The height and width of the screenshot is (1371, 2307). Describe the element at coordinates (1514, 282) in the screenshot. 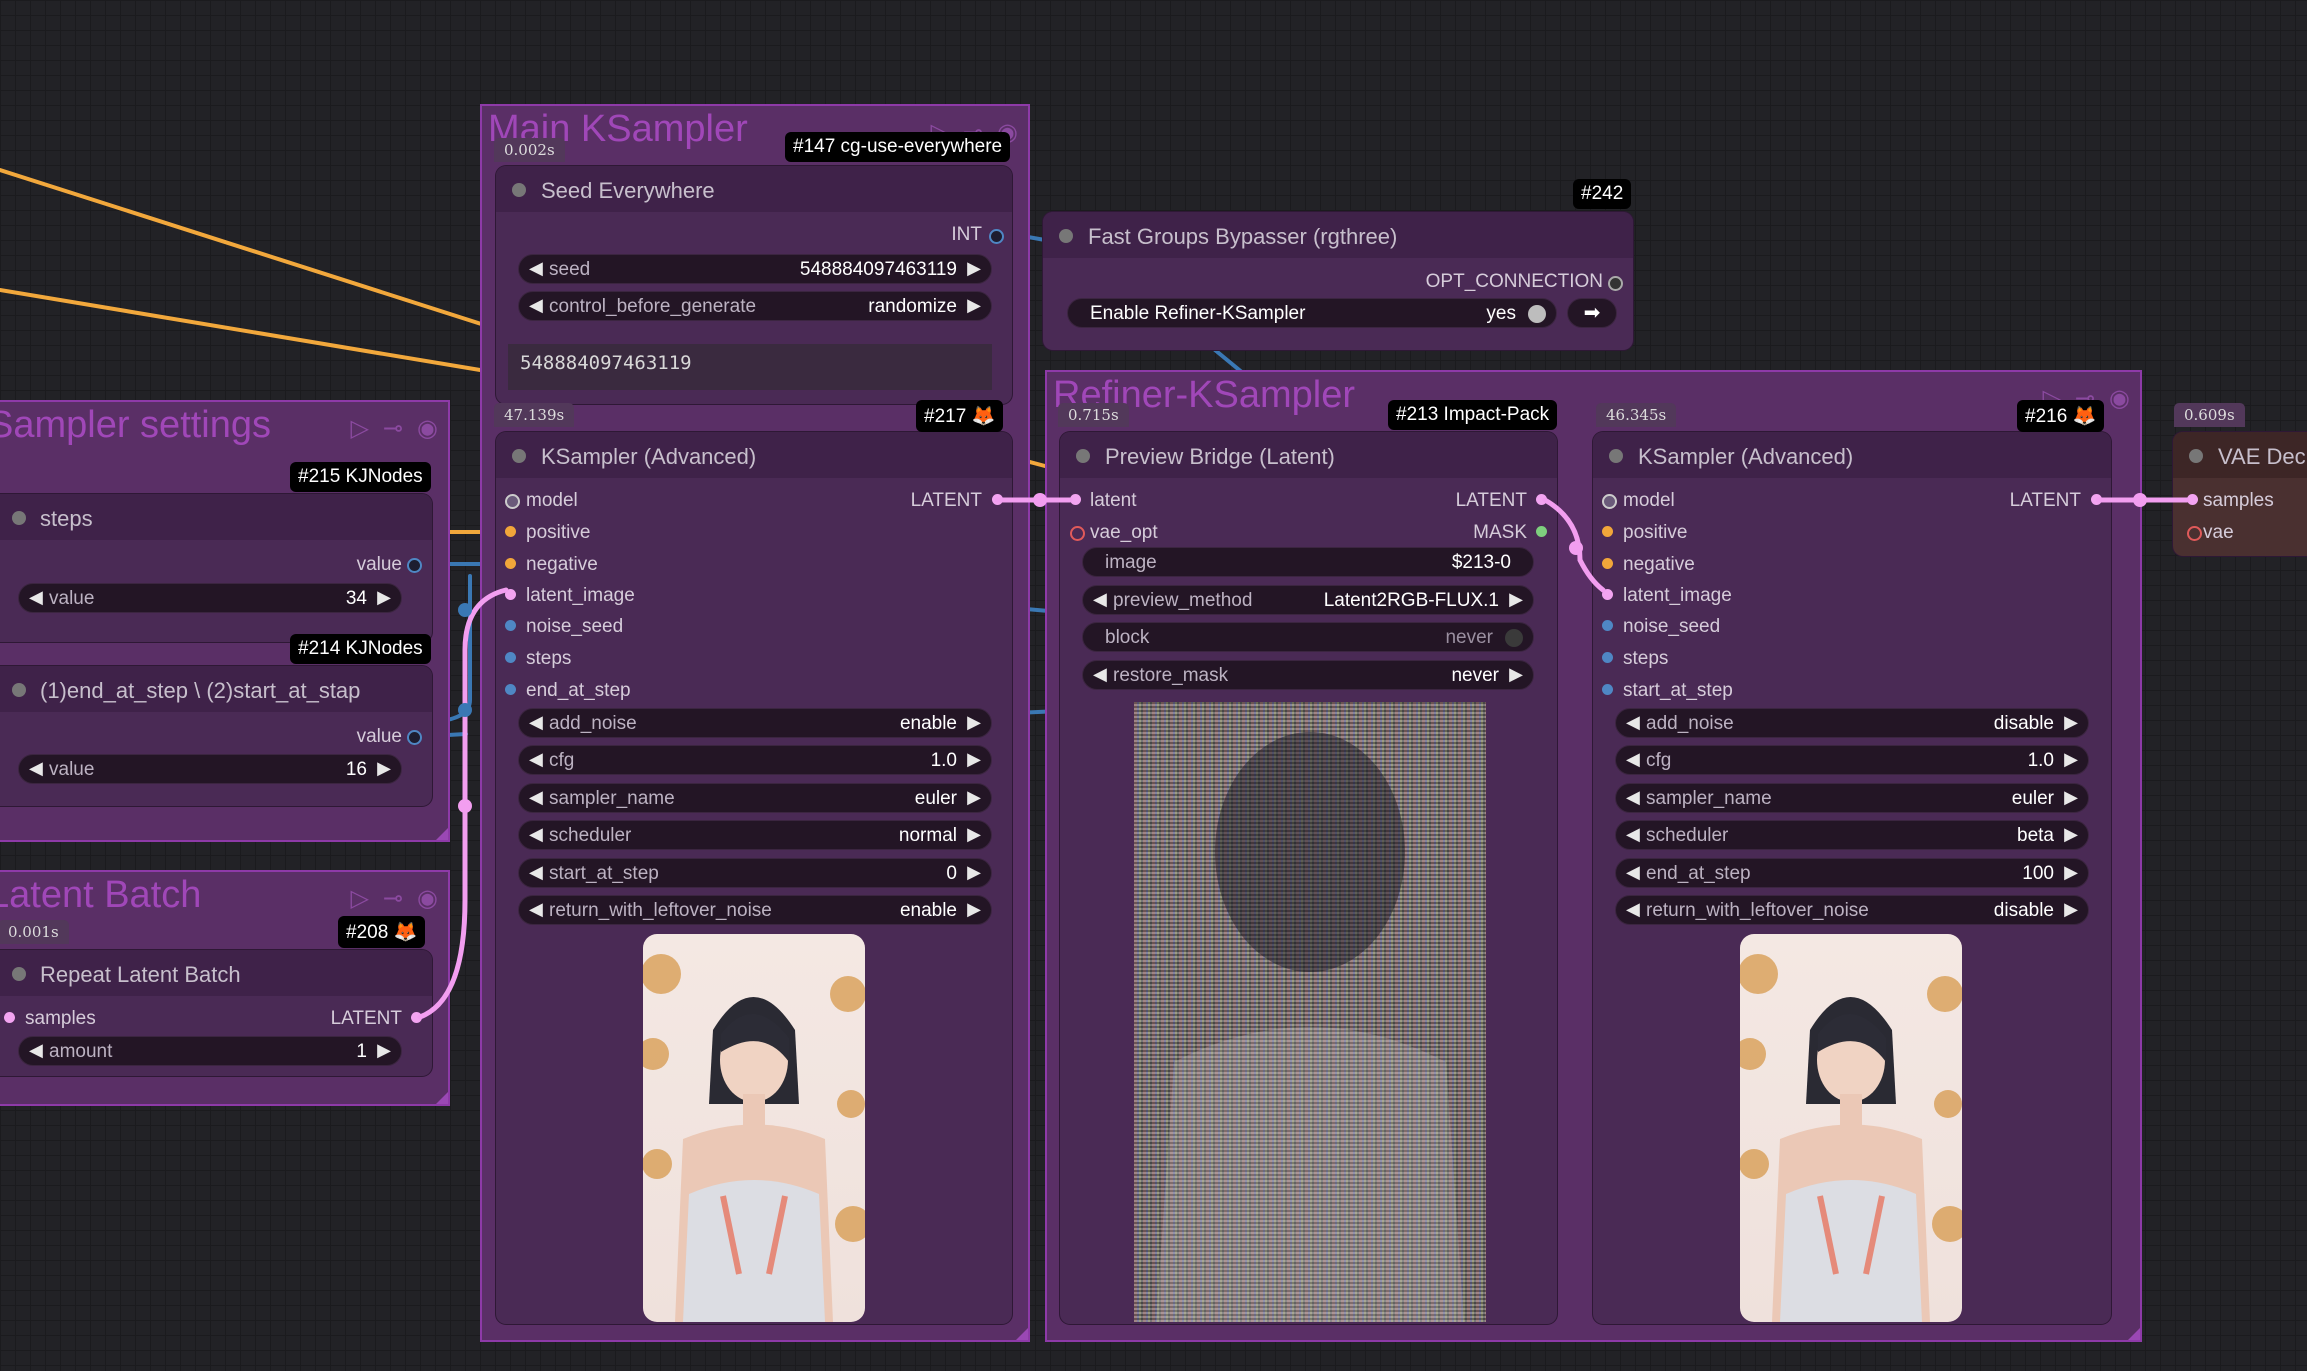

I see `output-opt-connection: OPT_CONNECTION` at that location.